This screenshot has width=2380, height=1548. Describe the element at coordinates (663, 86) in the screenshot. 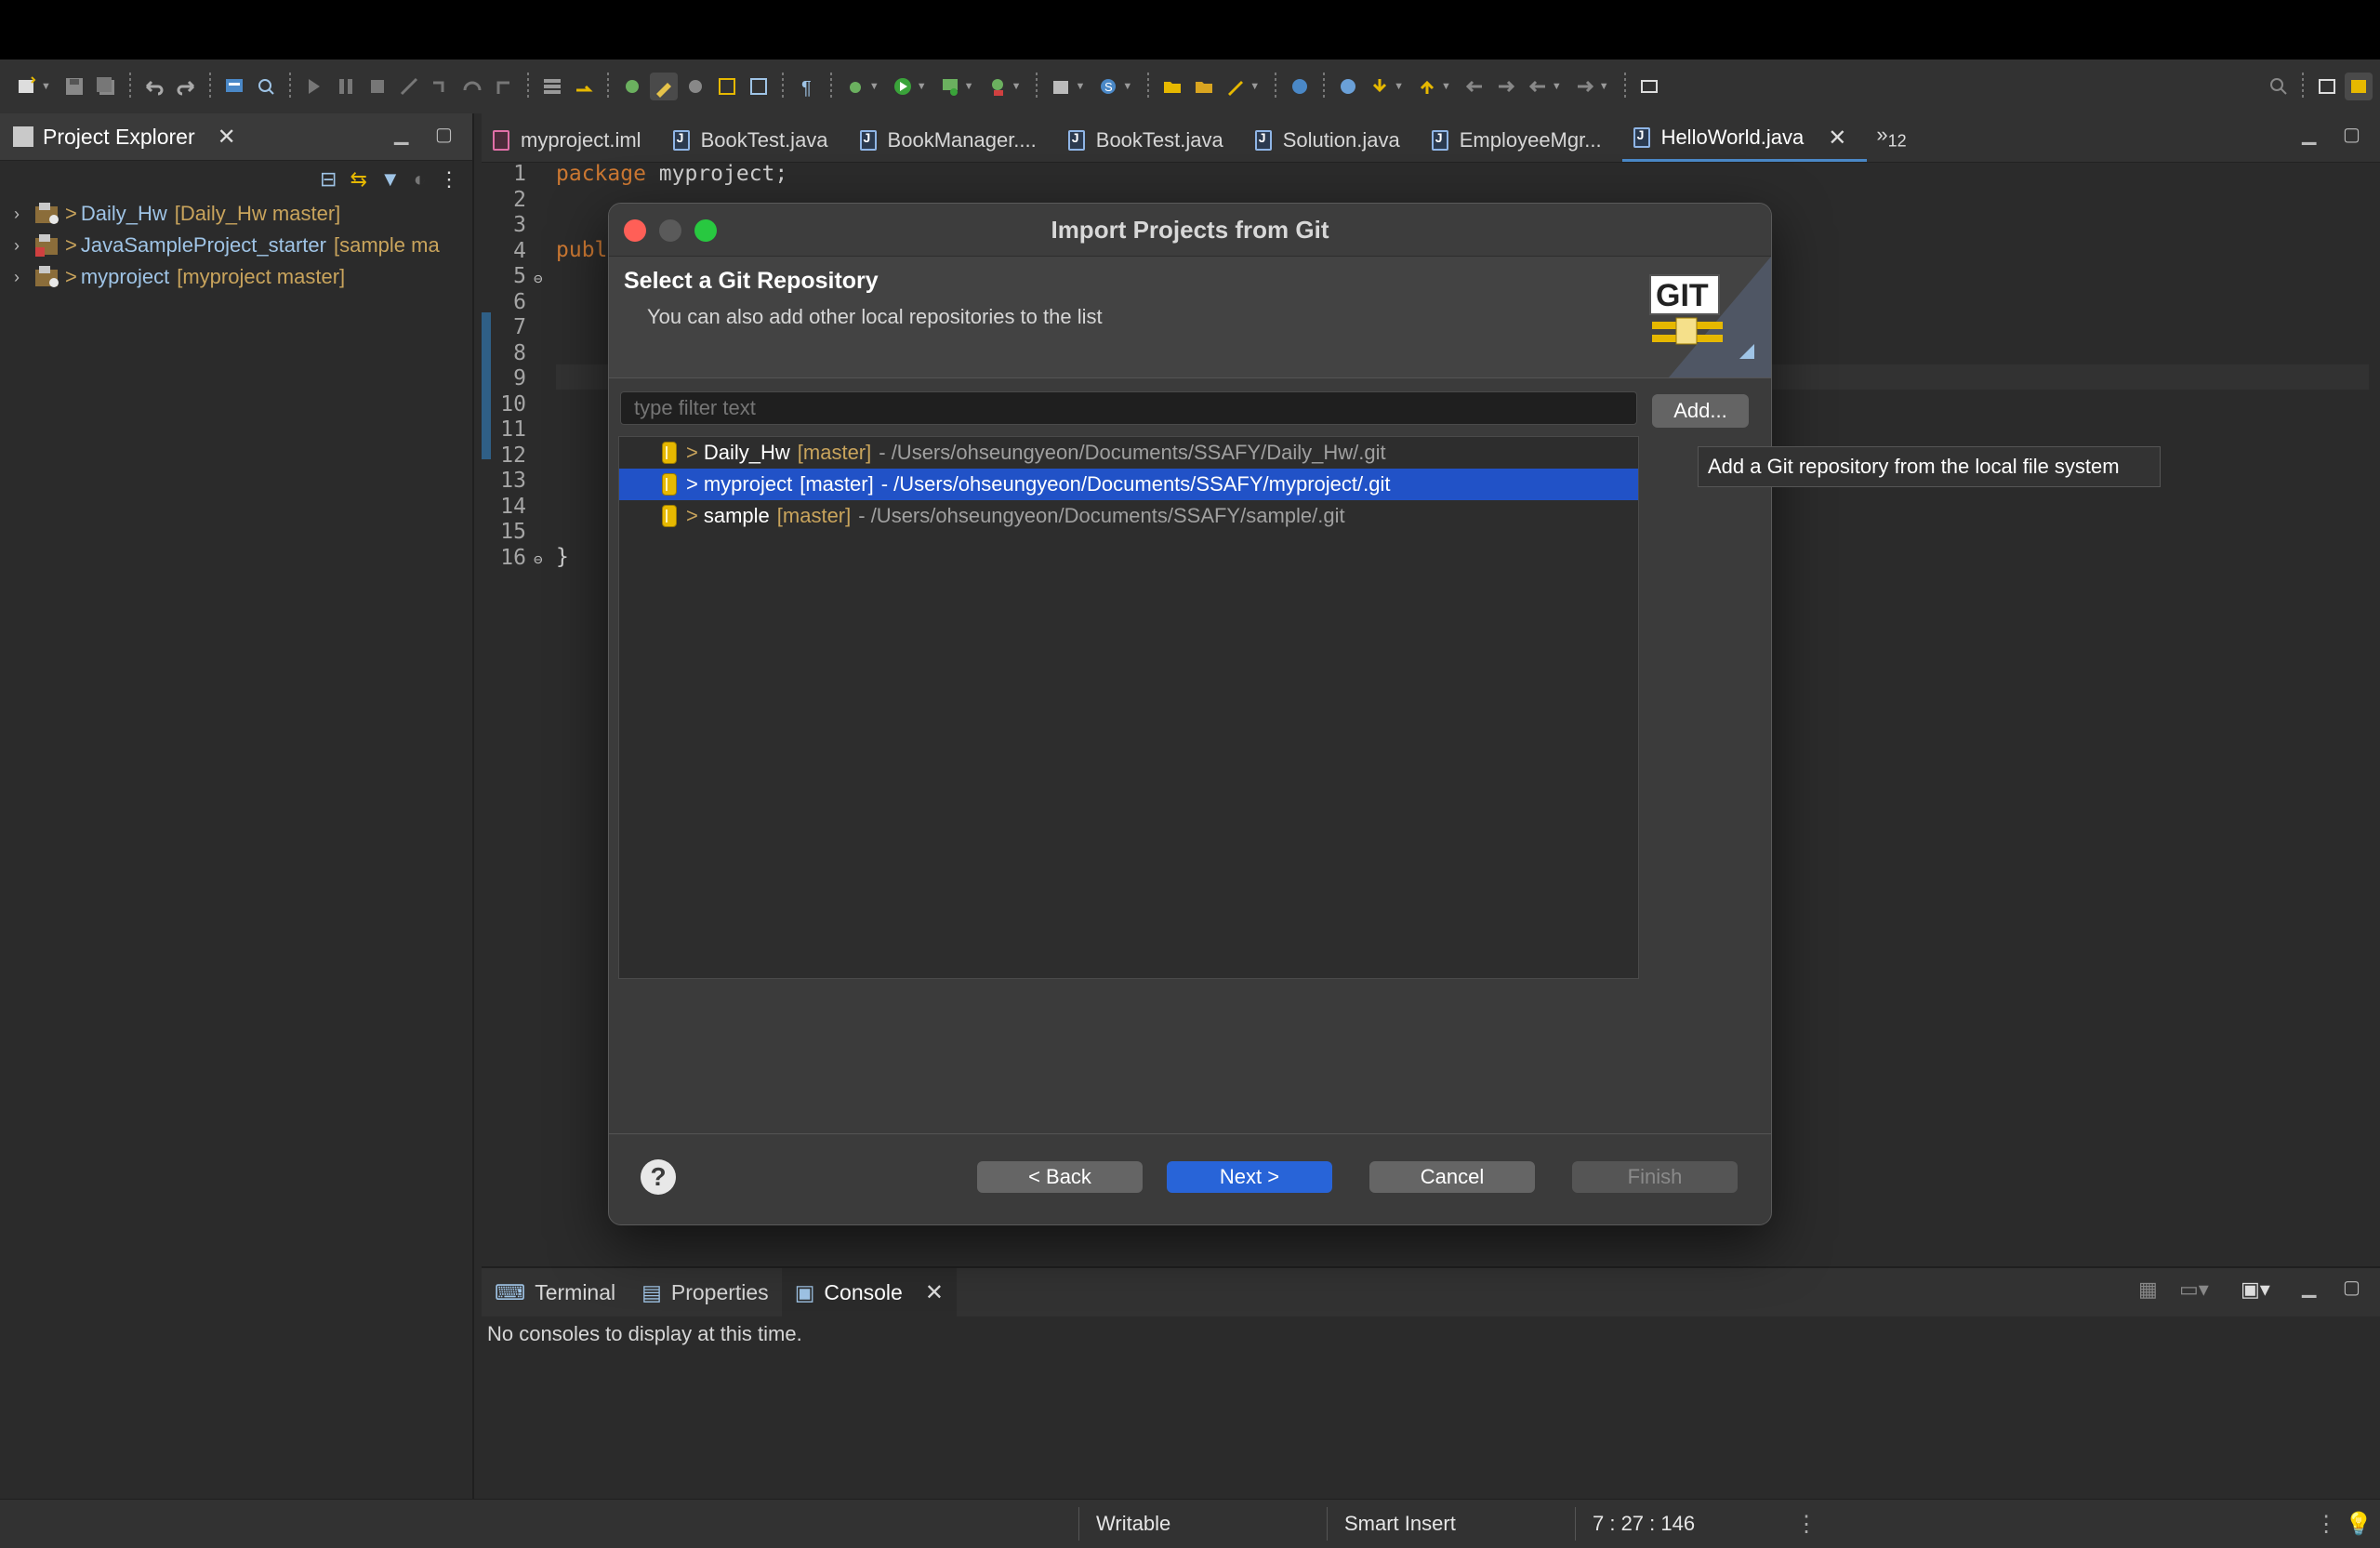

I see `highlight-icon` at that location.